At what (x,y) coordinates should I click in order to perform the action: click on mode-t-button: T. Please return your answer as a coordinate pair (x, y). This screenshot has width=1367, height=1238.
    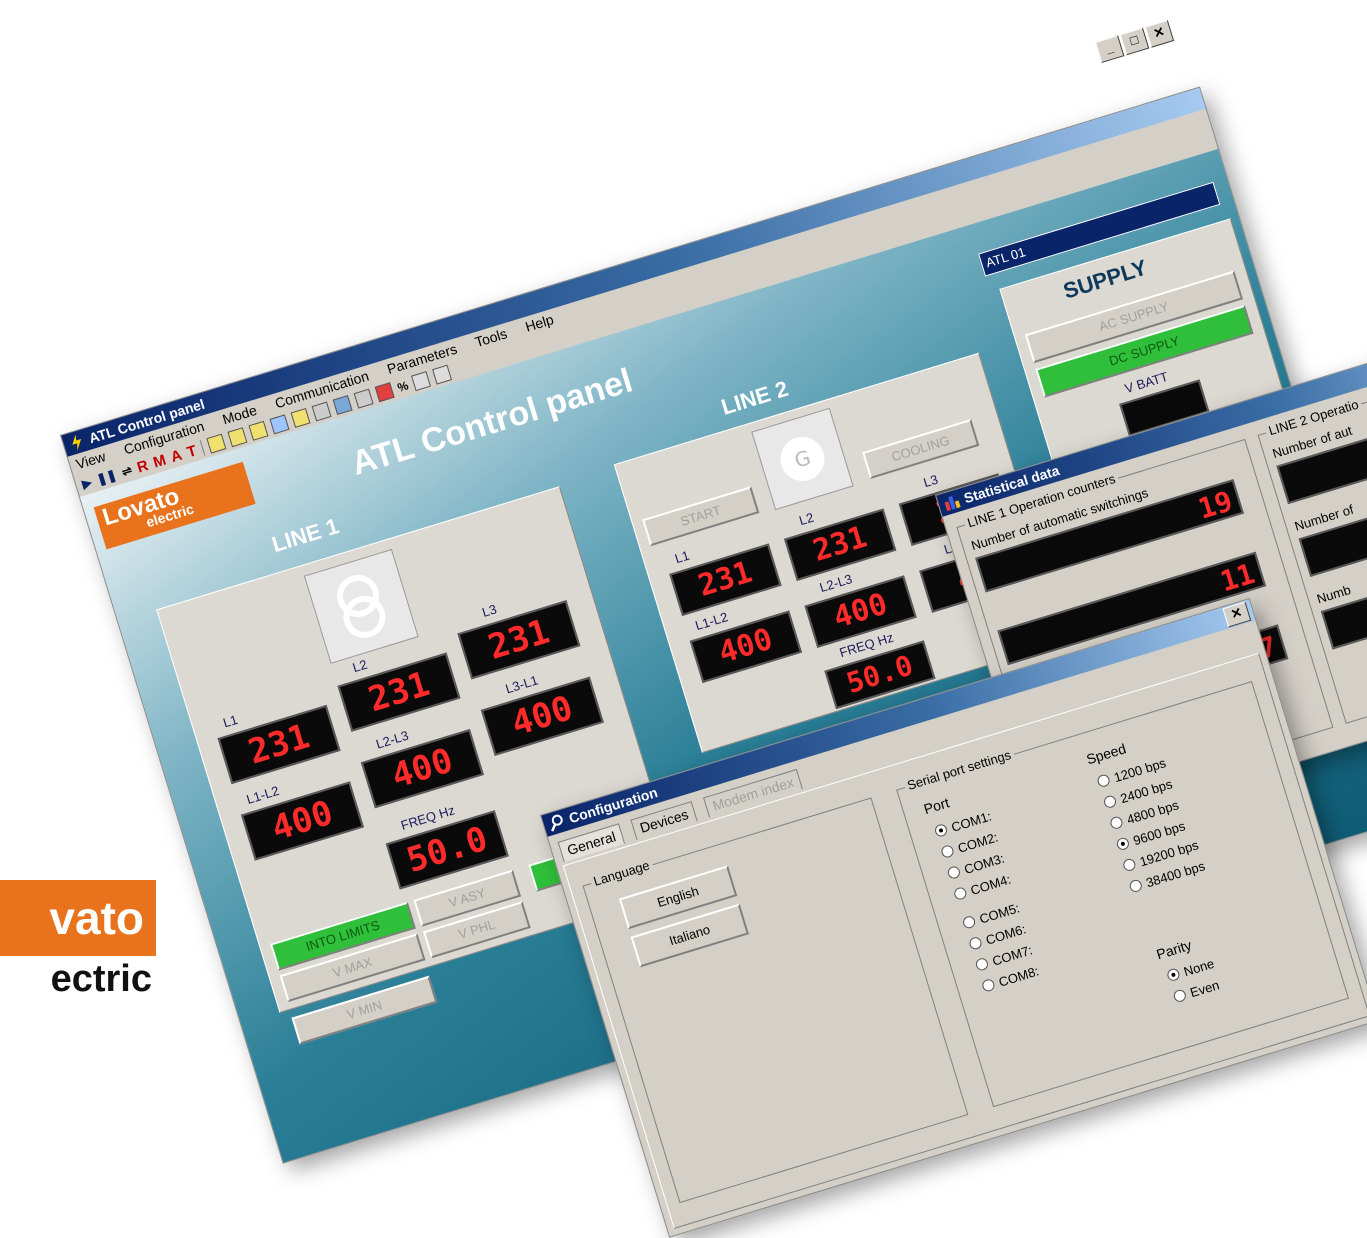
    Looking at the image, I should click on (192, 451).